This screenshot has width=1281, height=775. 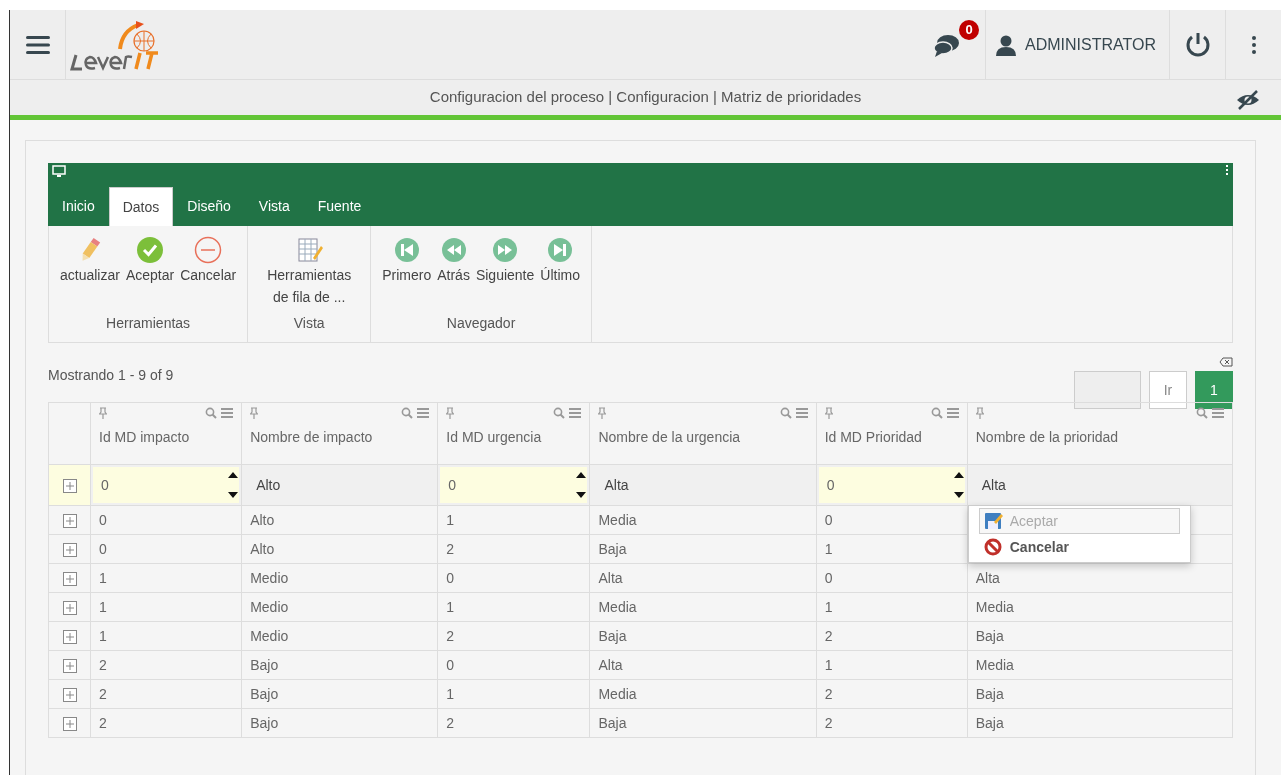 What do you see at coordinates (309, 250) in the screenshot?
I see `spreadsheet-icon` at bounding box center [309, 250].